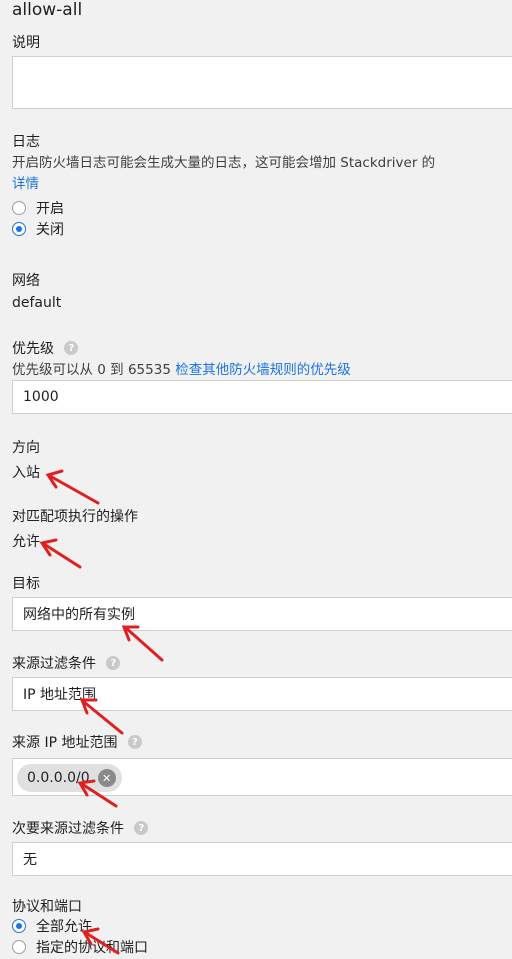 The width and height of the screenshot is (512, 959). What do you see at coordinates (68, 829) in the screenshot?
I see `secondary-filter-label: 次要来源过滤条件` at bounding box center [68, 829].